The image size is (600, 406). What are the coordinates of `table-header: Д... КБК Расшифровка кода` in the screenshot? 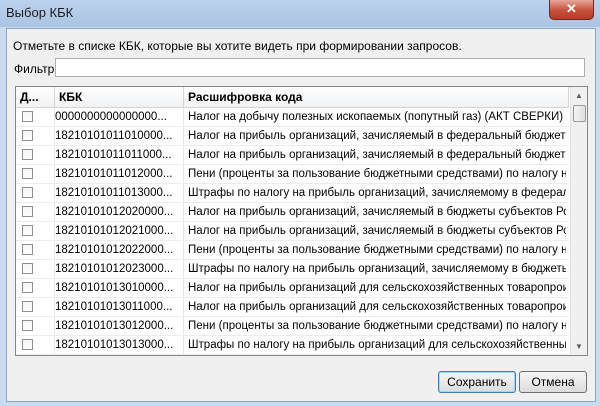 It's located at (292, 97).